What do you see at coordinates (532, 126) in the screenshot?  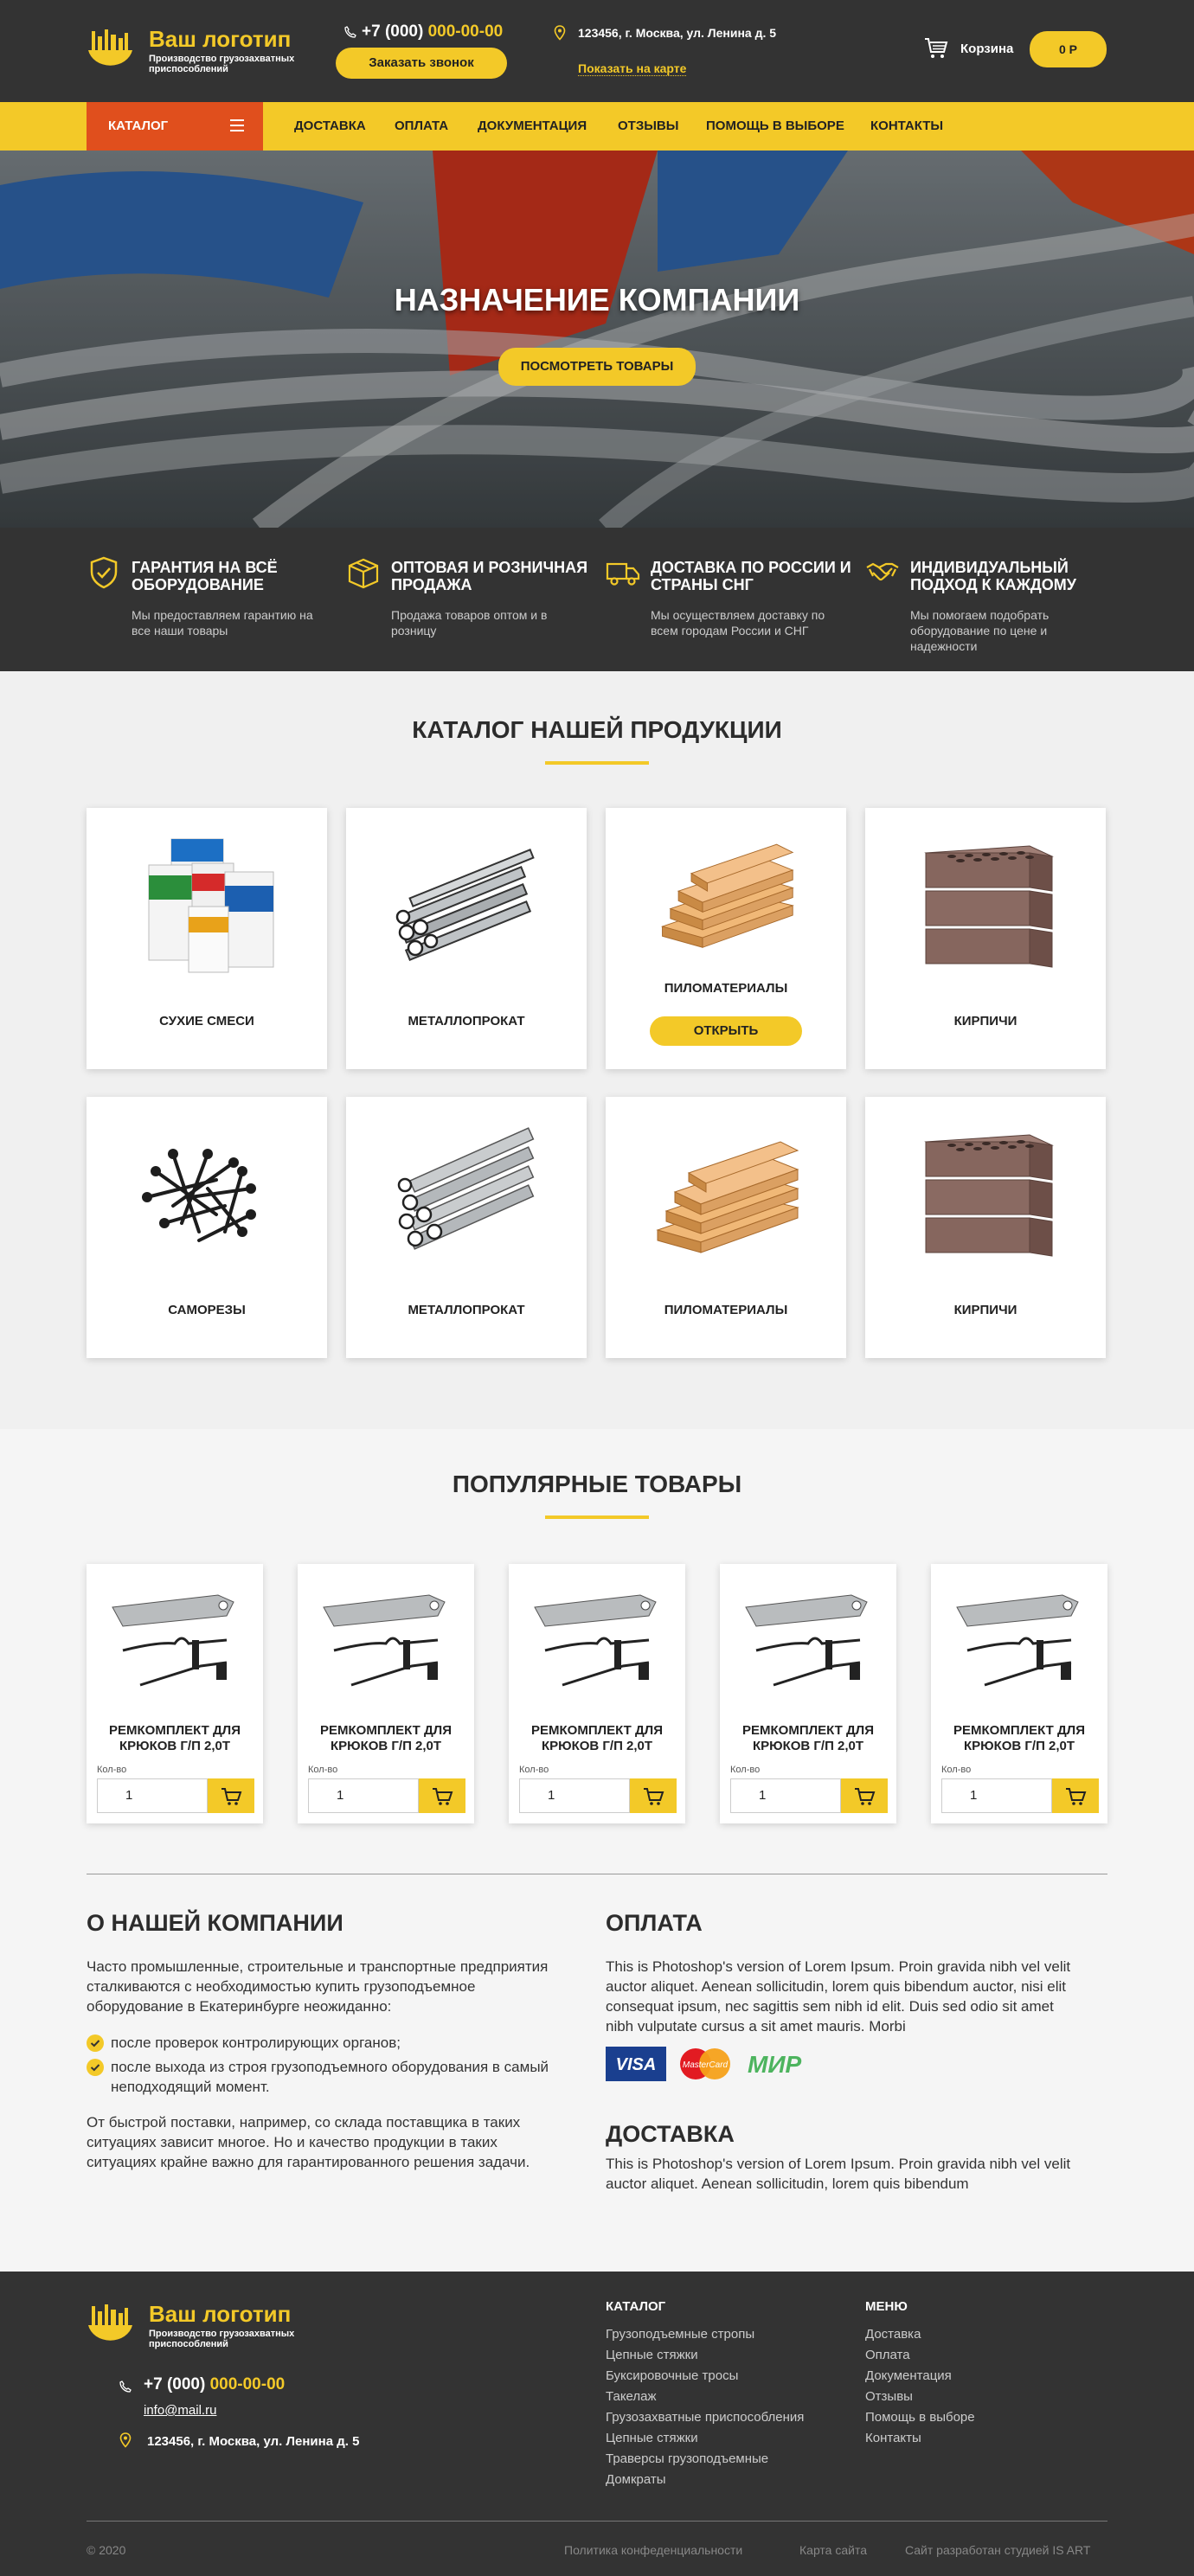 I see `nav-item-documentation: ДОКУМЕНТАЦИЯ` at bounding box center [532, 126].